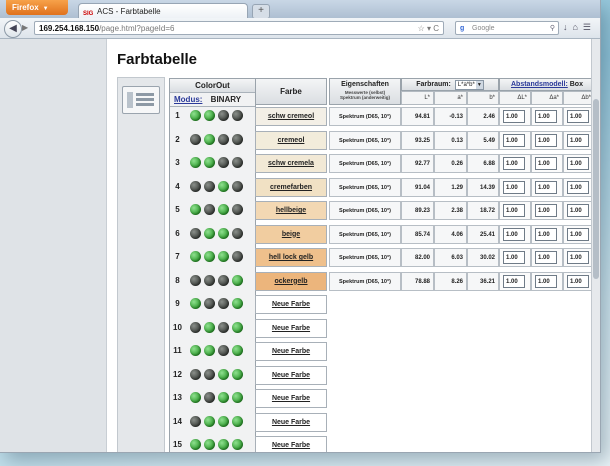 The height and width of the screenshot is (466, 610). What do you see at coordinates (483, 281) in the screenshot?
I see `value-b: 36.21` at bounding box center [483, 281].